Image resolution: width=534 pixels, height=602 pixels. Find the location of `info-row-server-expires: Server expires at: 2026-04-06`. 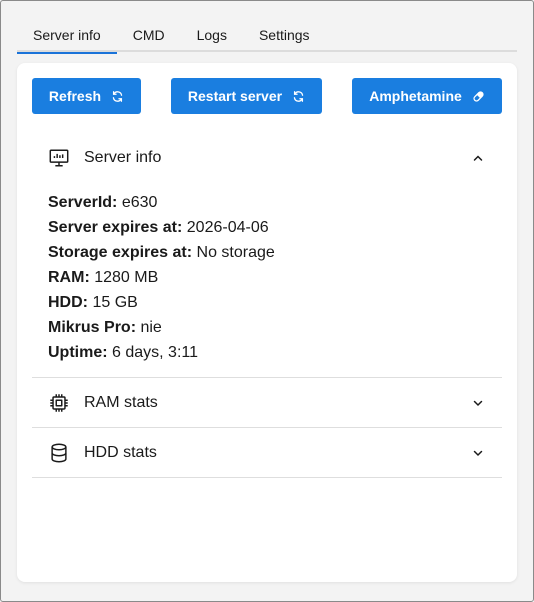

info-row-server-expires: Server expires at: 2026-04-06 is located at coordinates (158, 227).